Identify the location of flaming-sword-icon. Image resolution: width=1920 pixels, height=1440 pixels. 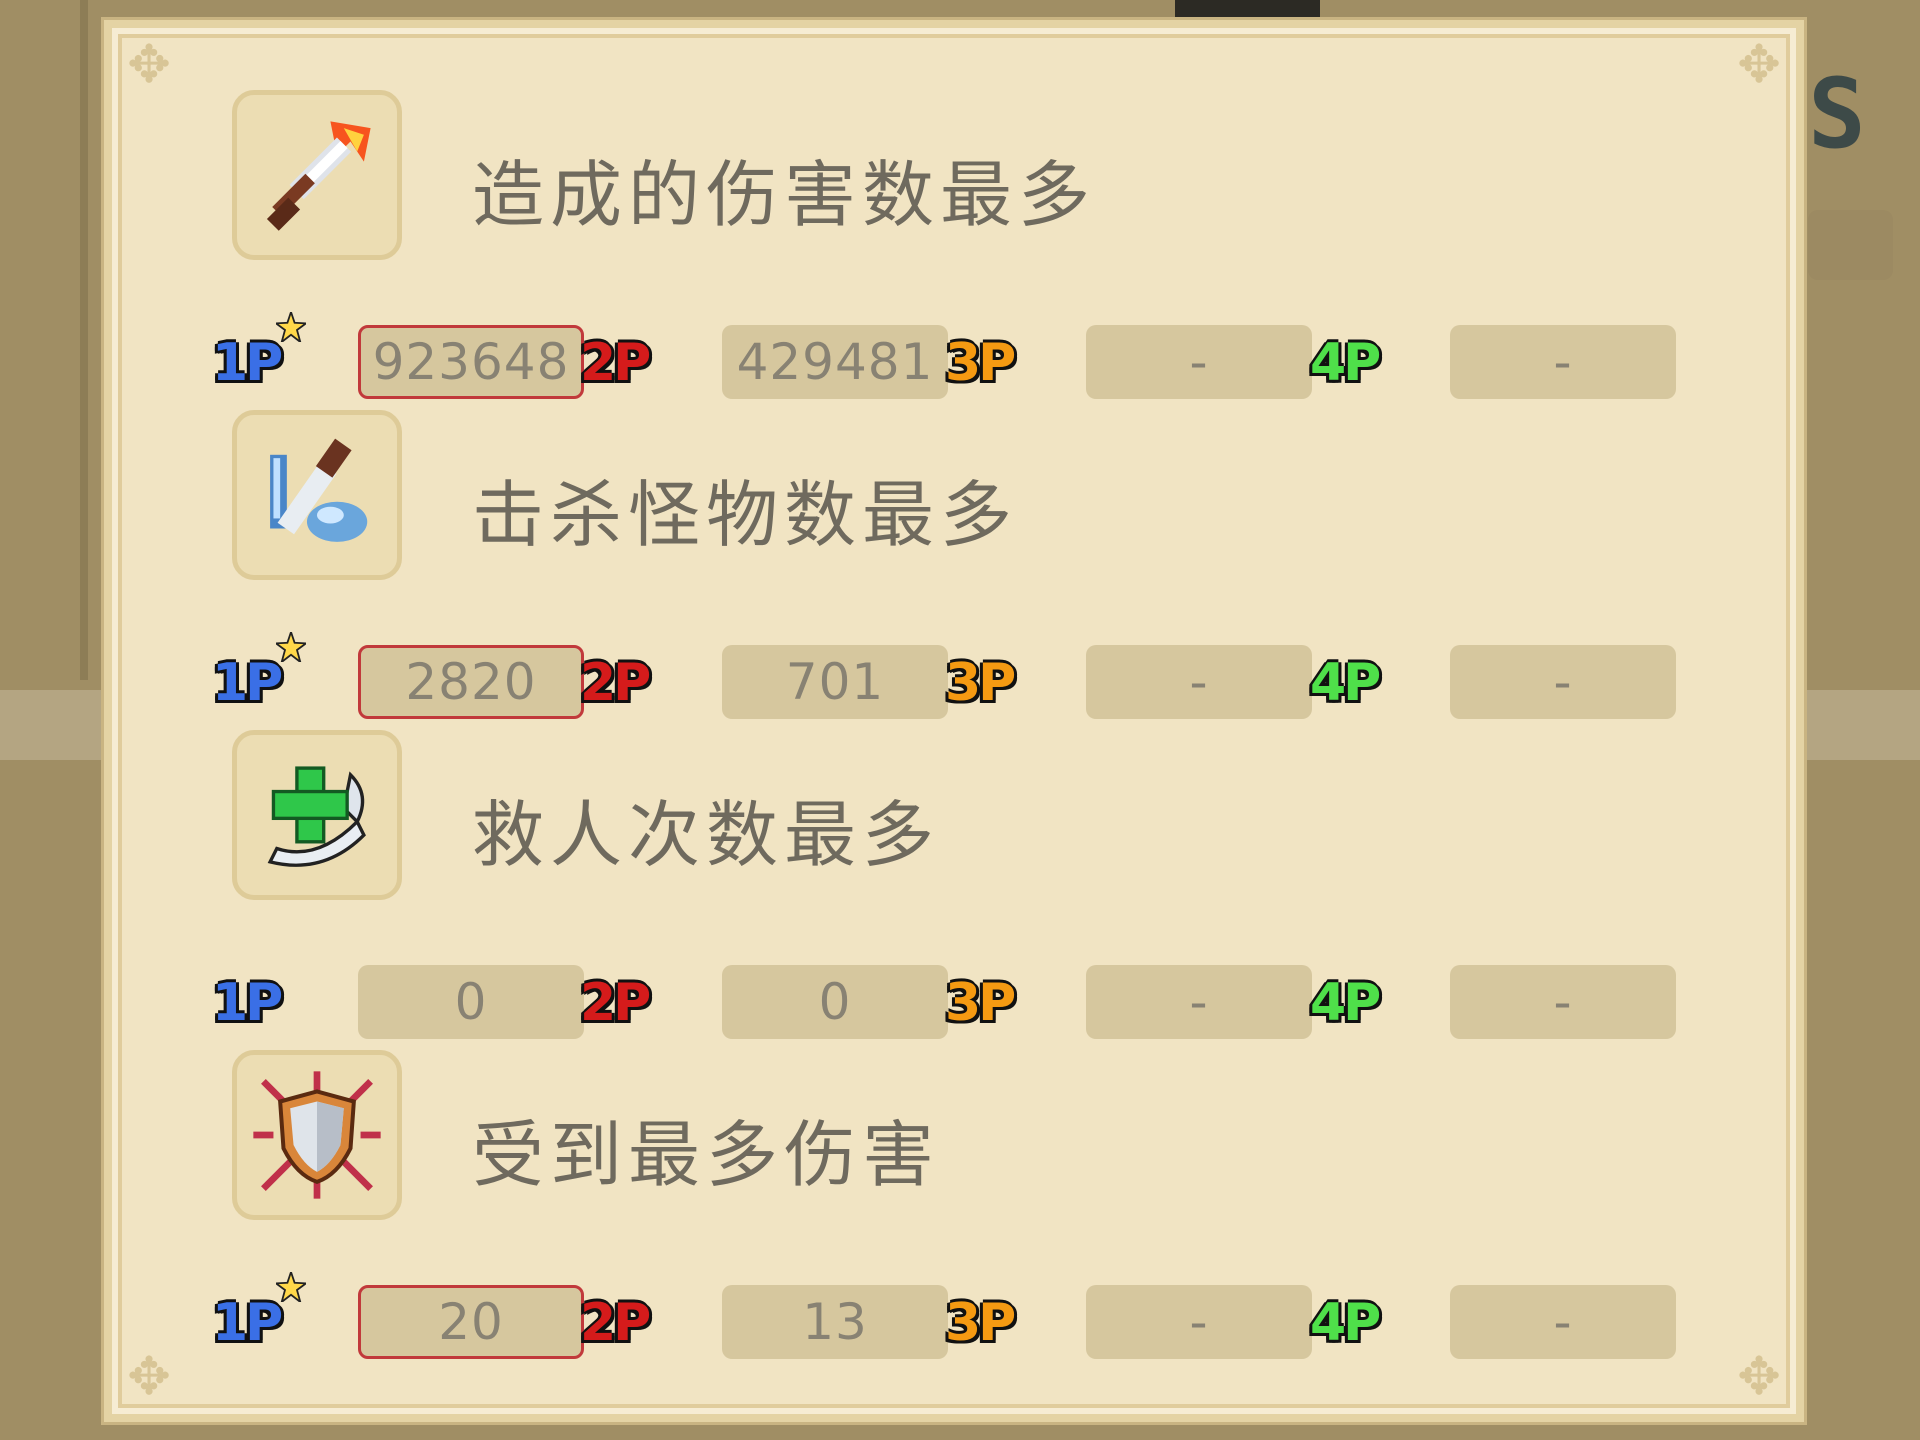
(317, 175).